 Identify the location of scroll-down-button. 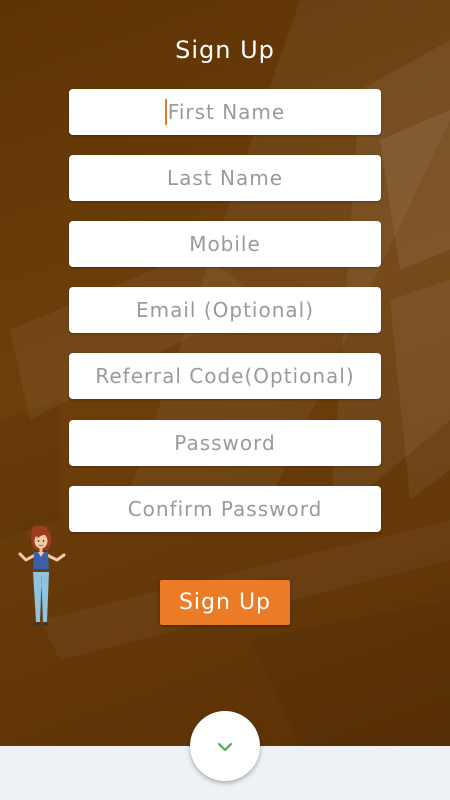
(225, 746).